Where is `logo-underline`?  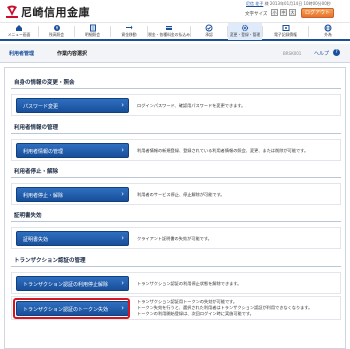 logo-underline is located at coordinates (12, 17).